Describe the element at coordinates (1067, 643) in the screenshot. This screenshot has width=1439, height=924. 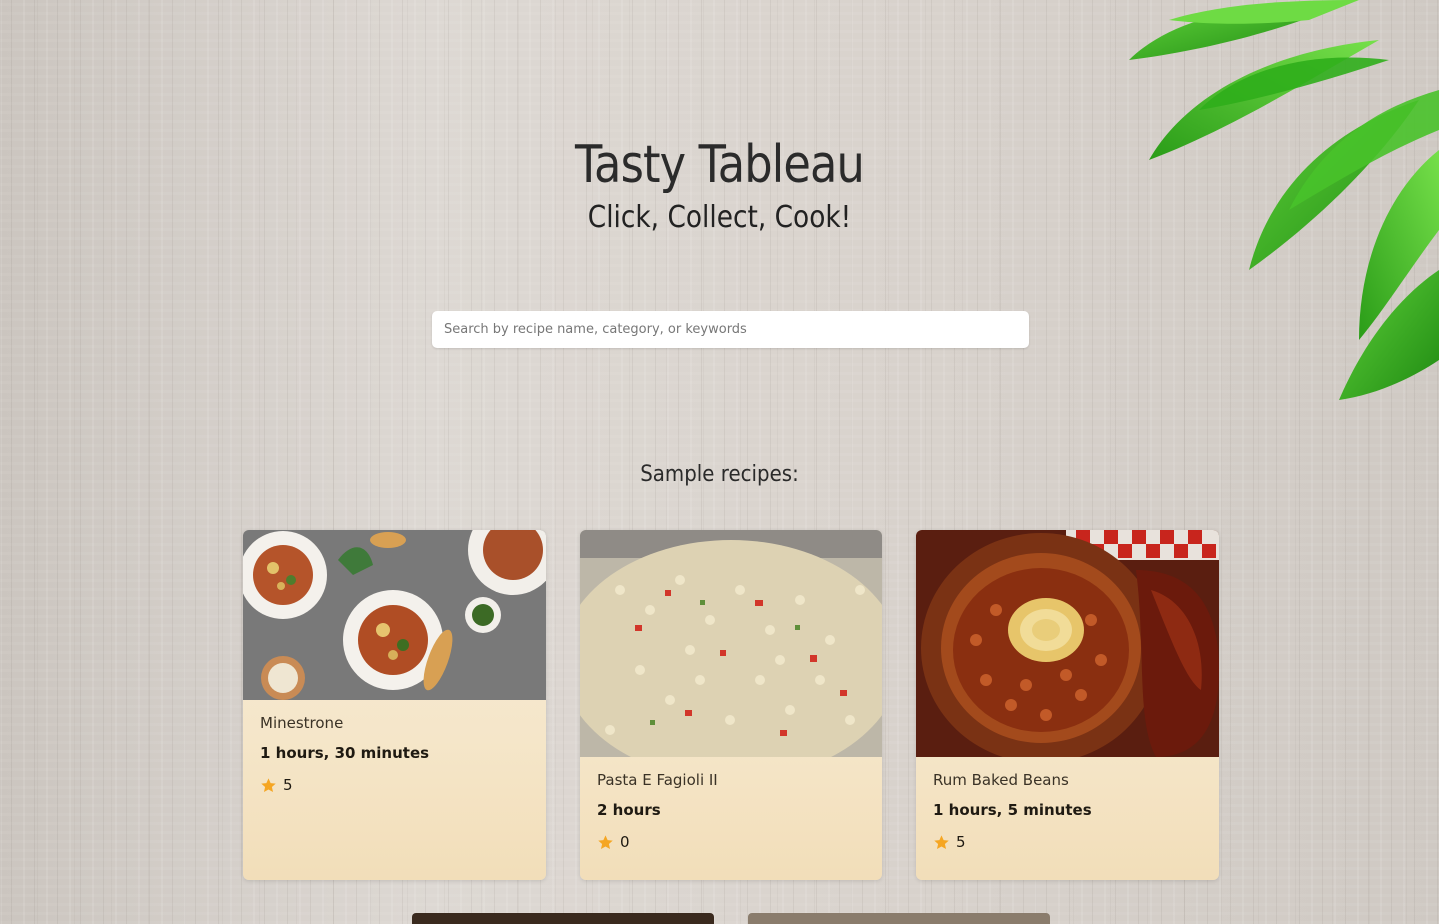
I see `recipe-image-rum-baked-beans` at that location.